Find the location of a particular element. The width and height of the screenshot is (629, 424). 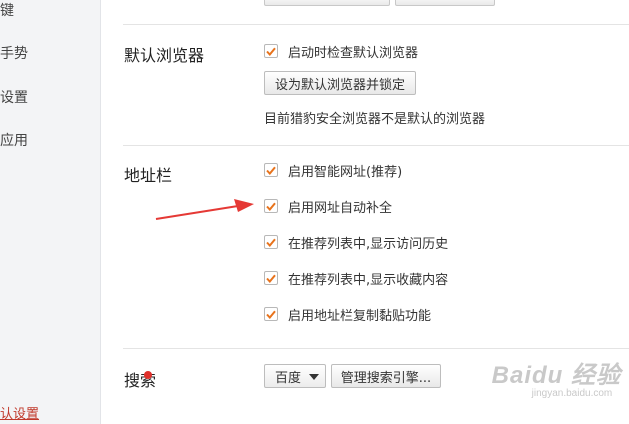

option-label: 启用智能网址(推荐) is located at coordinates (345, 172).